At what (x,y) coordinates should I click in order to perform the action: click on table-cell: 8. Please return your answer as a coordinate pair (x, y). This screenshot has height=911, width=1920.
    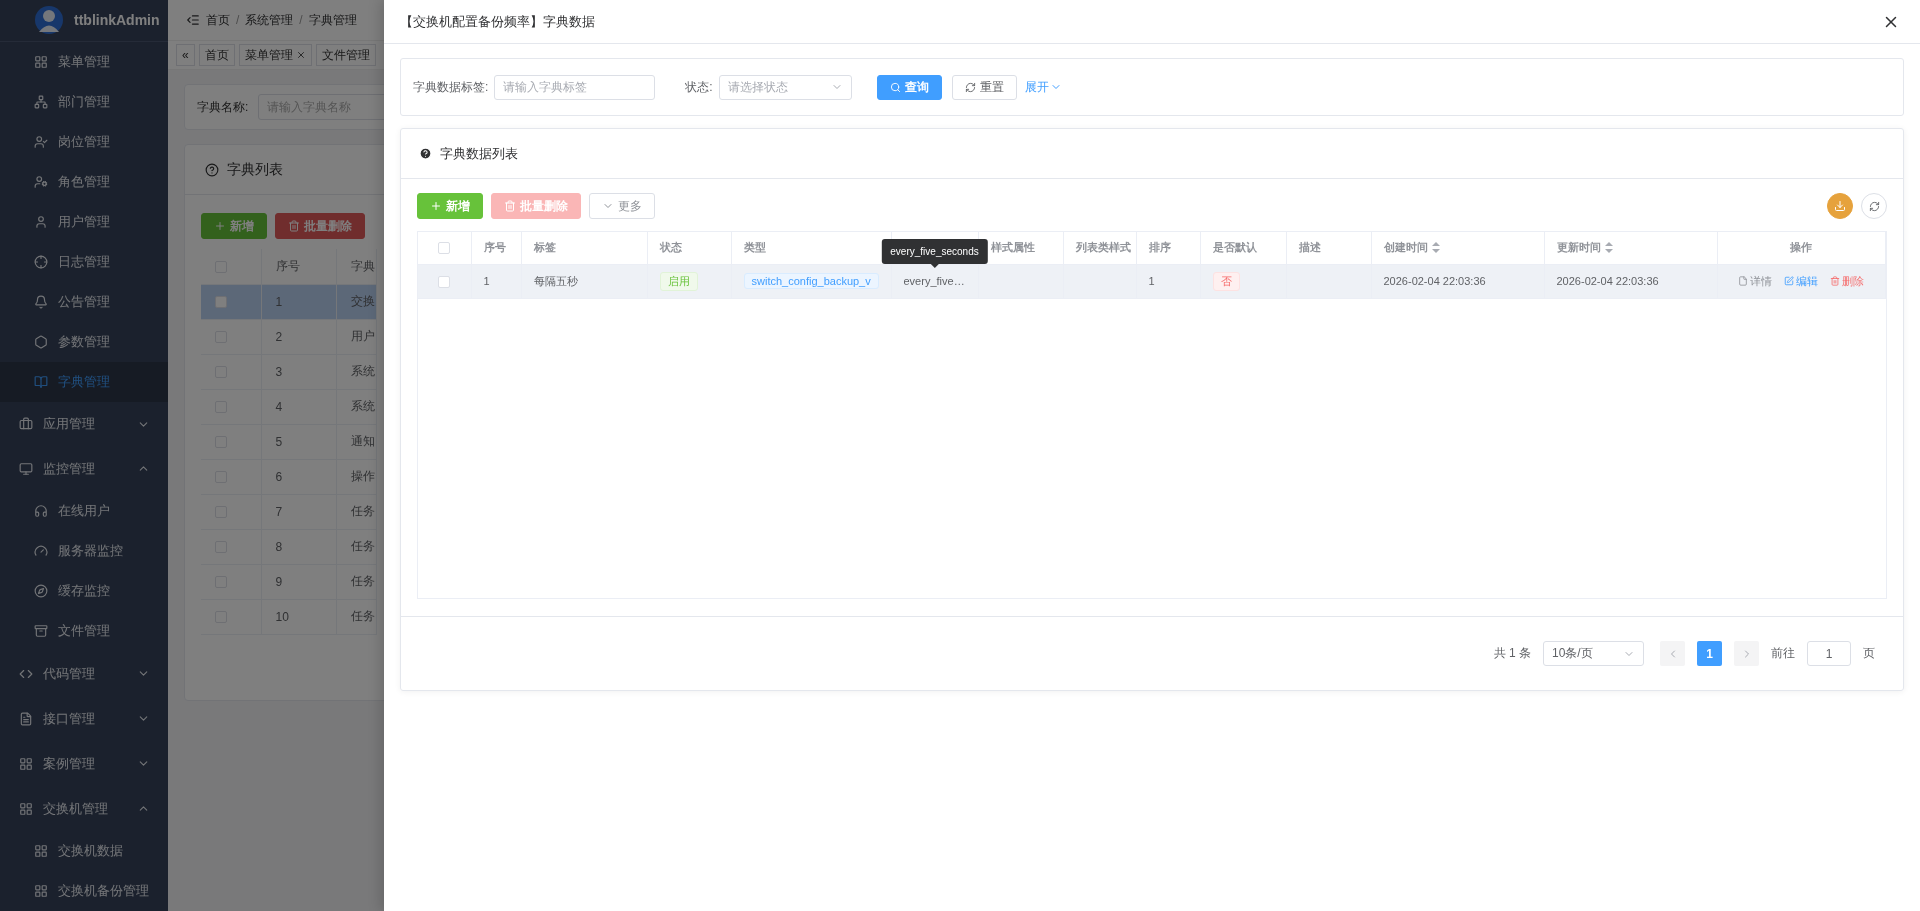
    Looking at the image, I should click on (279, 546).